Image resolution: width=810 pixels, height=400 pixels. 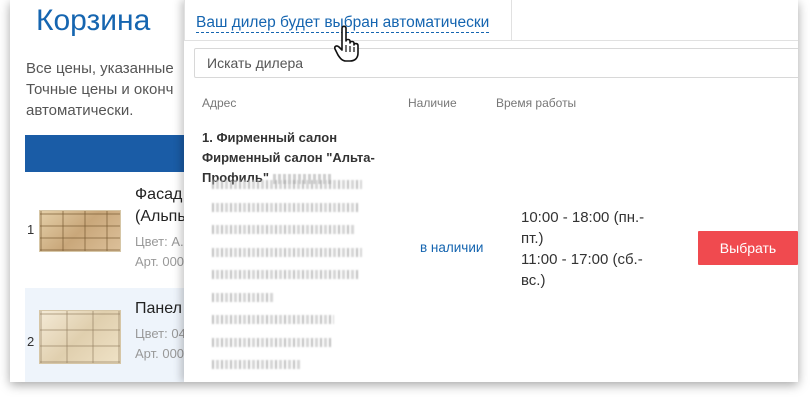 What do you see at coordinates (100, 89) in the screenshot?
I see `notice-line: Точные цены и оконч` at bounding box center [100, 89].